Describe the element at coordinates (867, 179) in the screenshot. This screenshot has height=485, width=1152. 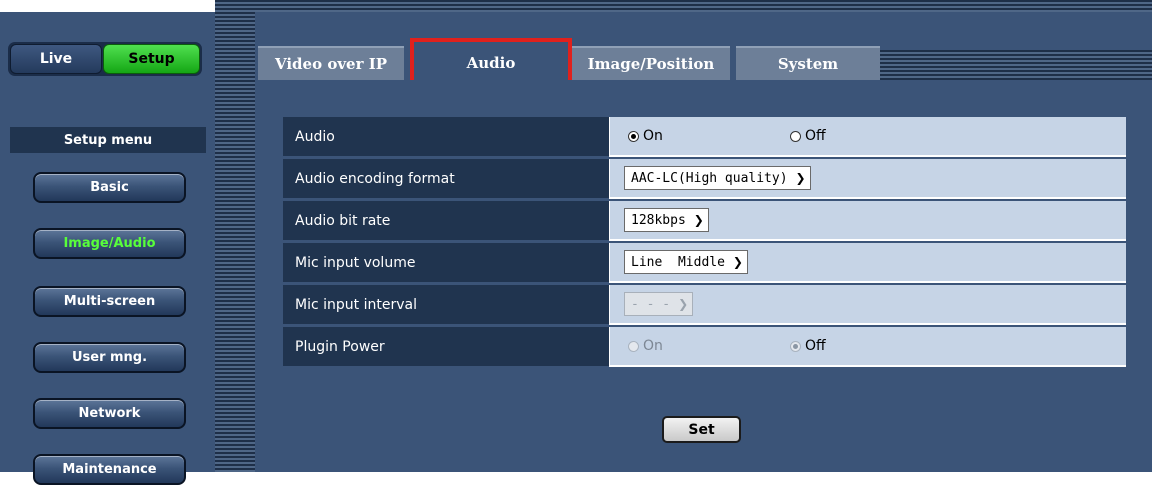
I see `encoding-format-value: AAC-LC(High quality) ❯` at that location.